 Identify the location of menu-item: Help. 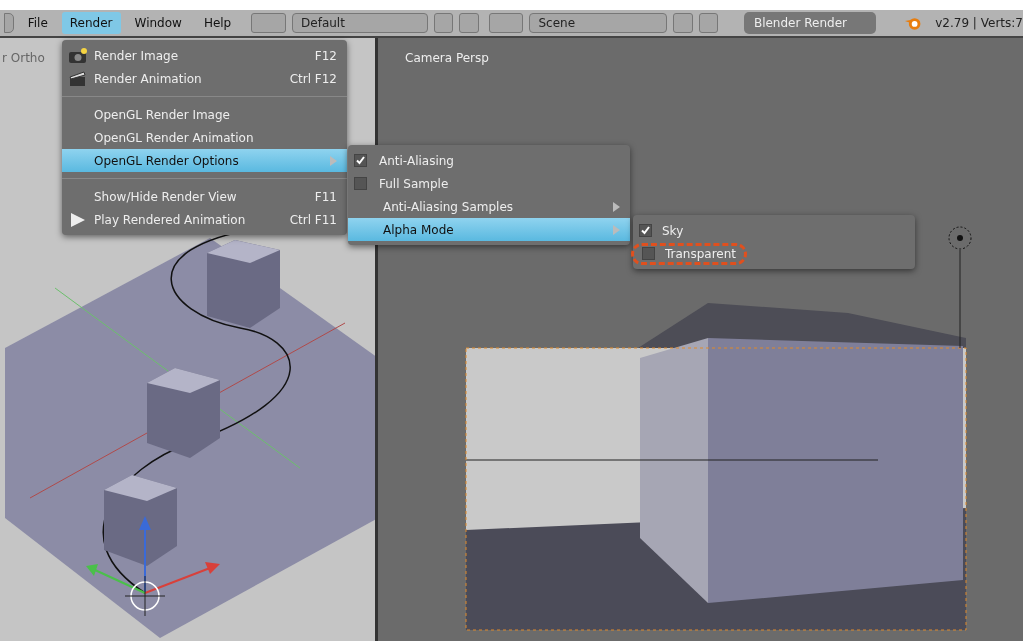
(217, 23).